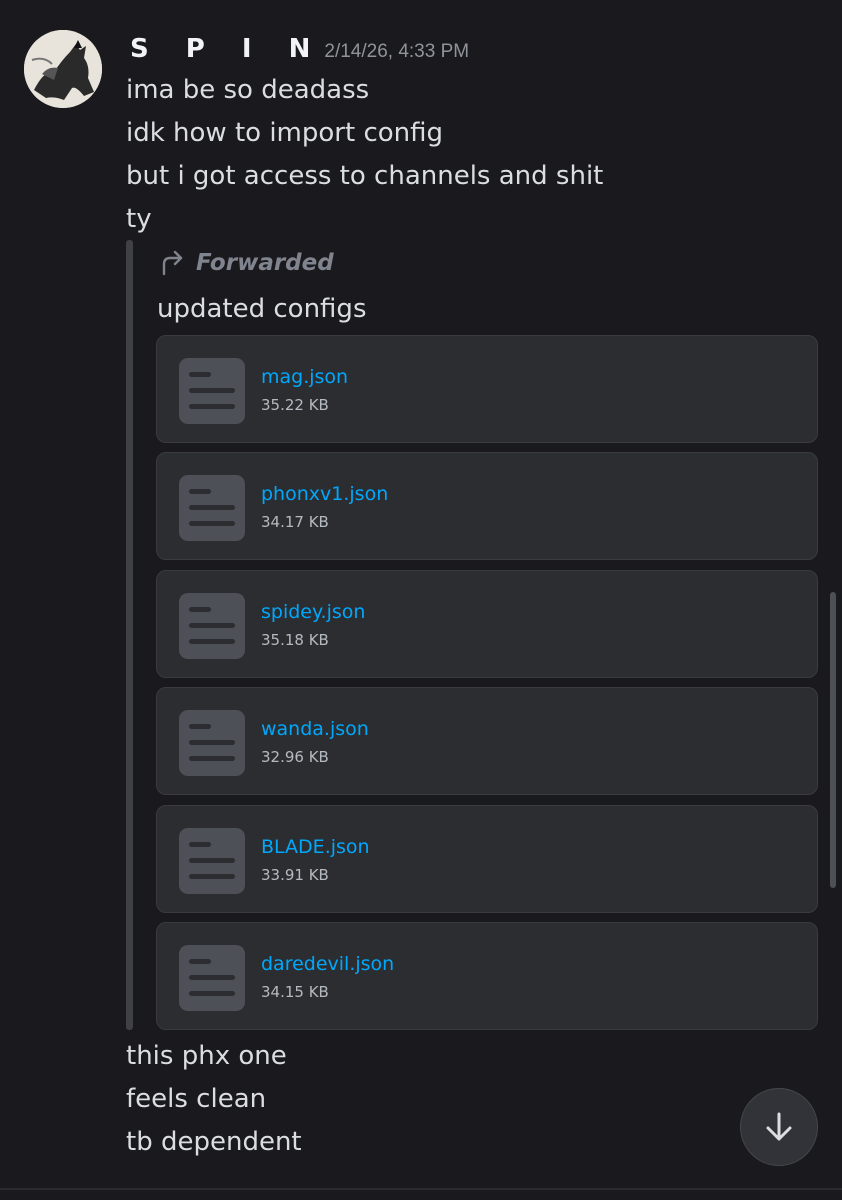 The height and width of the screenshot is (1200, 842). Describe the element at coordinates (833, 740) in the screenshot. I see `scrollbar-thumb` at that location.